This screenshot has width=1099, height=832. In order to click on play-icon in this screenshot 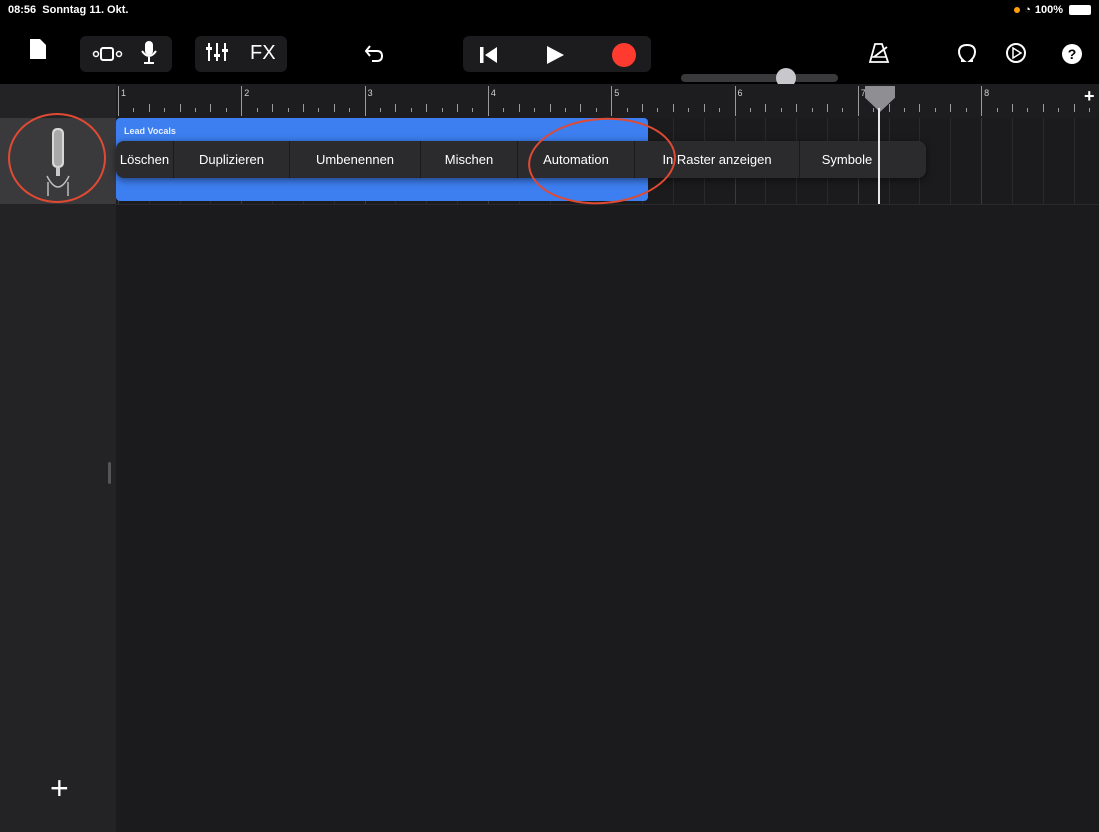, I will do `click(555, 55)`.